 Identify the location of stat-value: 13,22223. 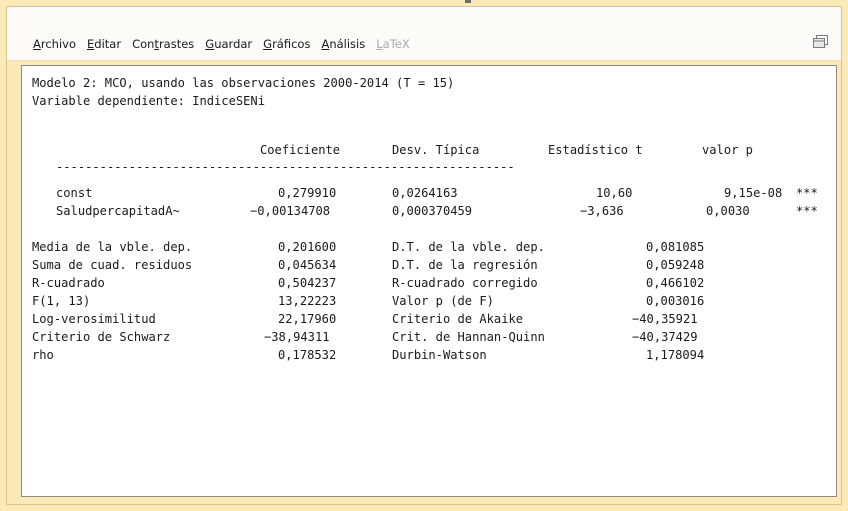
(307, 301).